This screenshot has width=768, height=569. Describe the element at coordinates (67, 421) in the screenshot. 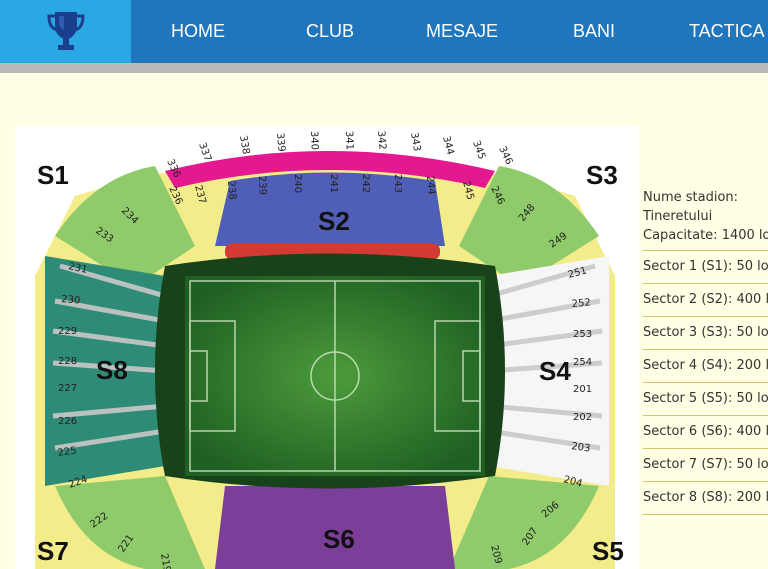

I see `seat-label: 226` at that location.